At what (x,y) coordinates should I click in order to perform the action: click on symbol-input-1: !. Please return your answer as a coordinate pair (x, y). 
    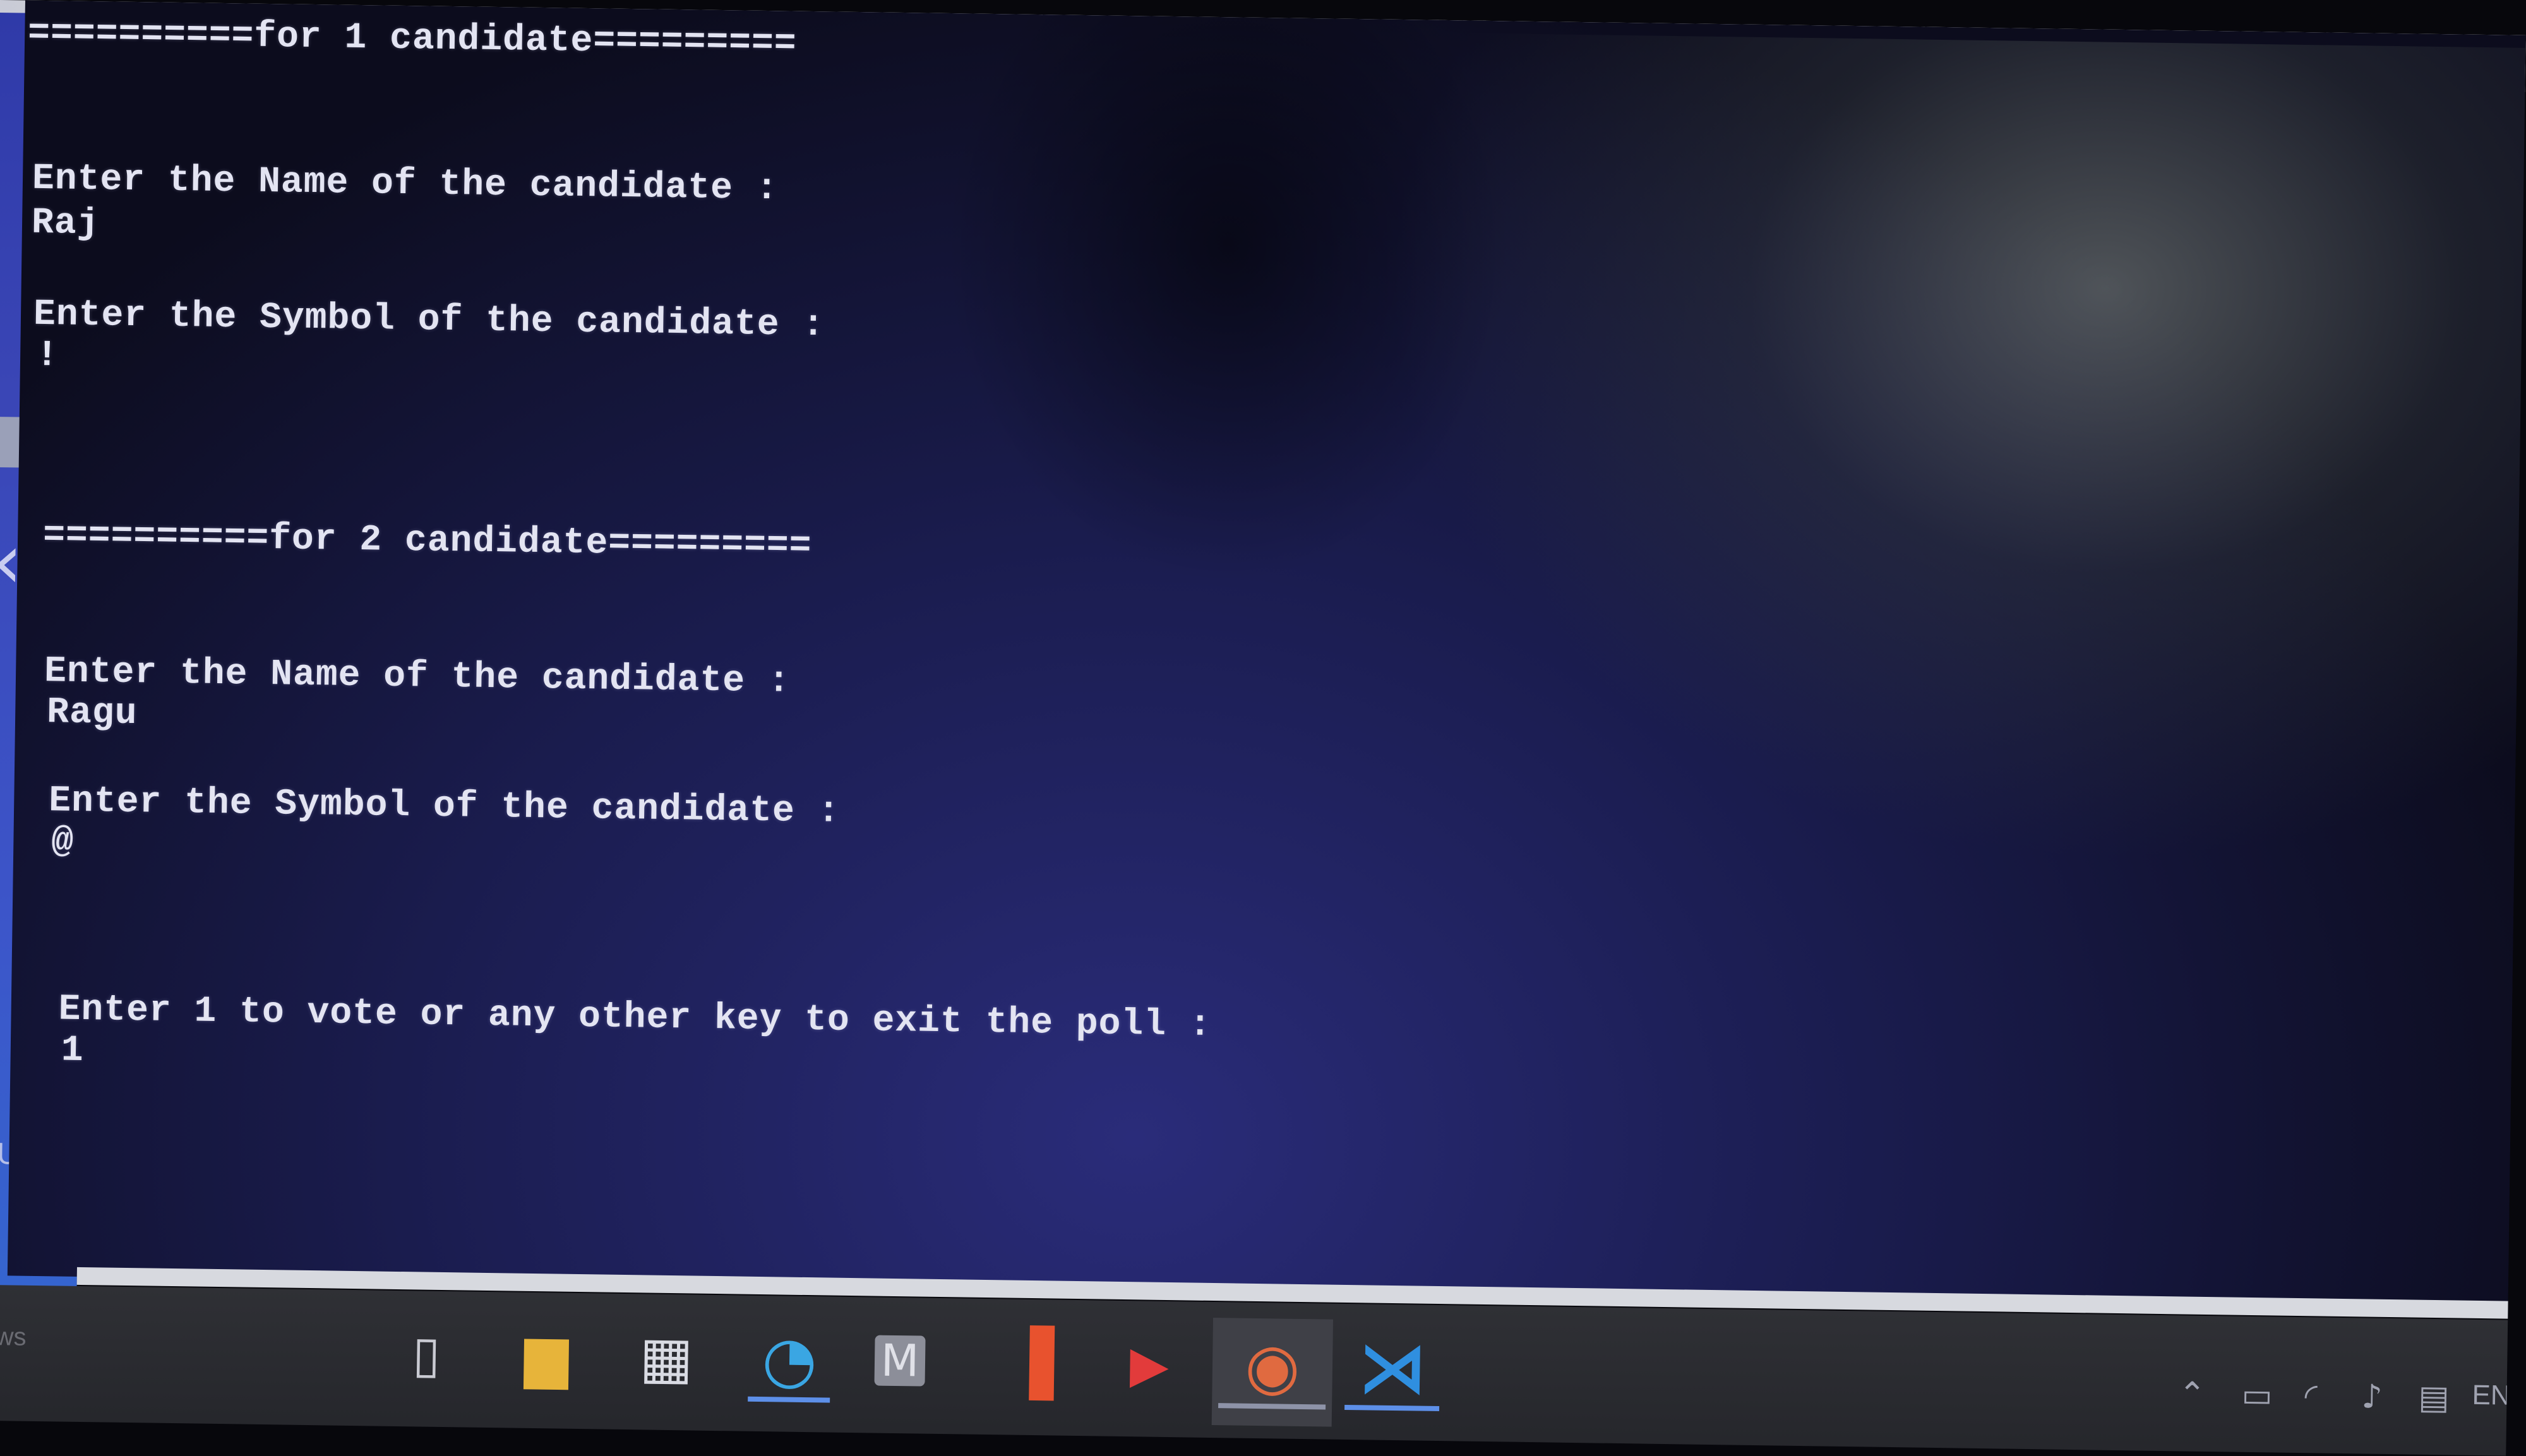
    Looking at the image, I should click on (47, 356).